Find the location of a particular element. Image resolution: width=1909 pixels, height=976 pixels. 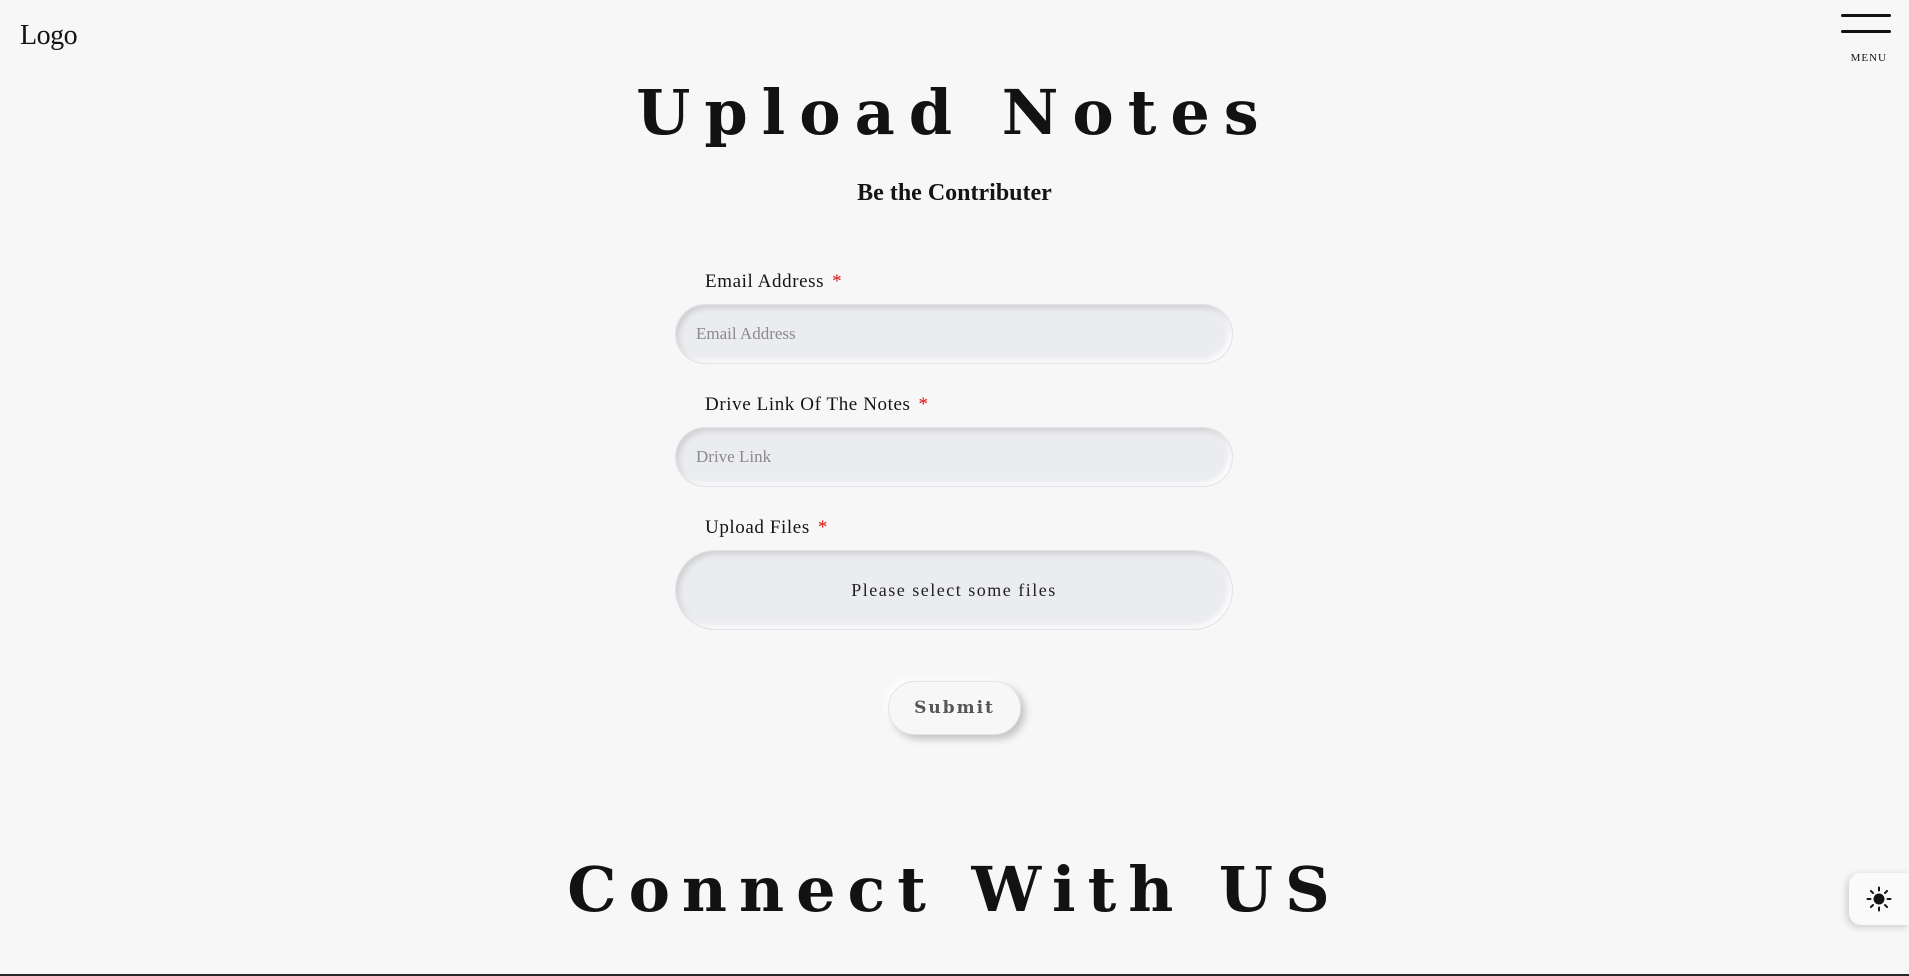

upload-files-label: Upload Files * is located at coordinates (766, 528).